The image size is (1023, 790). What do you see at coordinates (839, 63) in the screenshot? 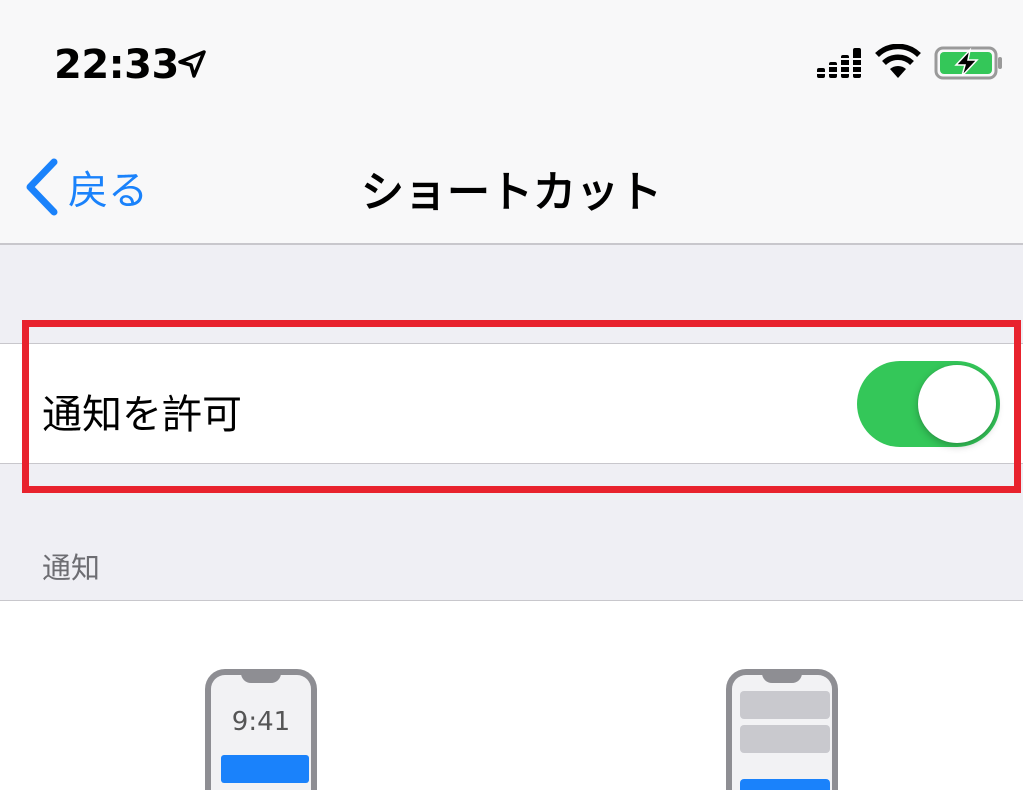
I see `cellular-signal-icon` at bounding box center [839, 63].